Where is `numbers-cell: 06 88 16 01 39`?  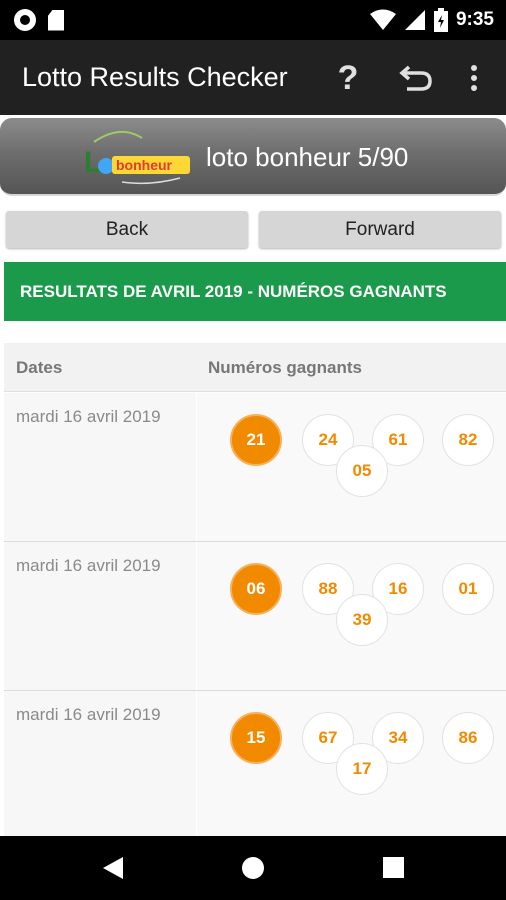 numbers-cell: 06 88 16 01 39 is located at coordinates (351, 616).